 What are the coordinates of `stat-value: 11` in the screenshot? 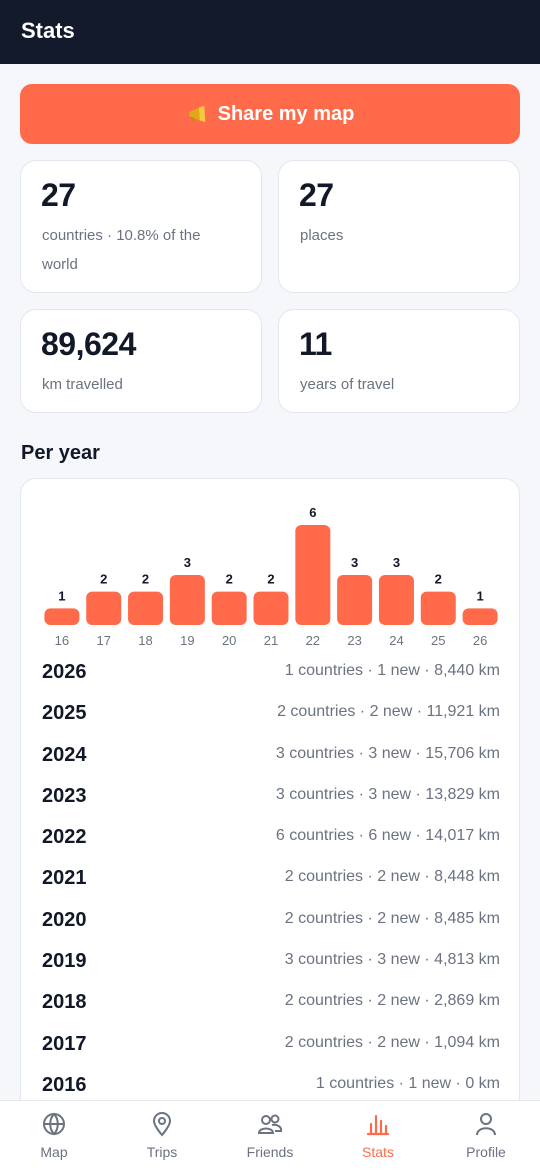 It's located at (315, 344).